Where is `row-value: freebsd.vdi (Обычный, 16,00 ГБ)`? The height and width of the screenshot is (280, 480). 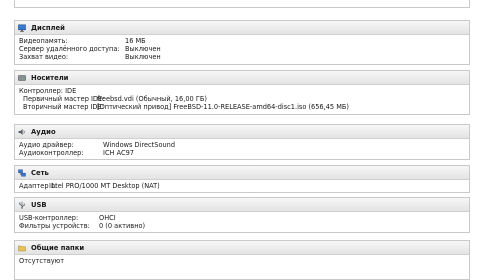 row-value: freebsd.vdi (Обычный, 16,00 ГБ) is located at coordinates (152, 99).